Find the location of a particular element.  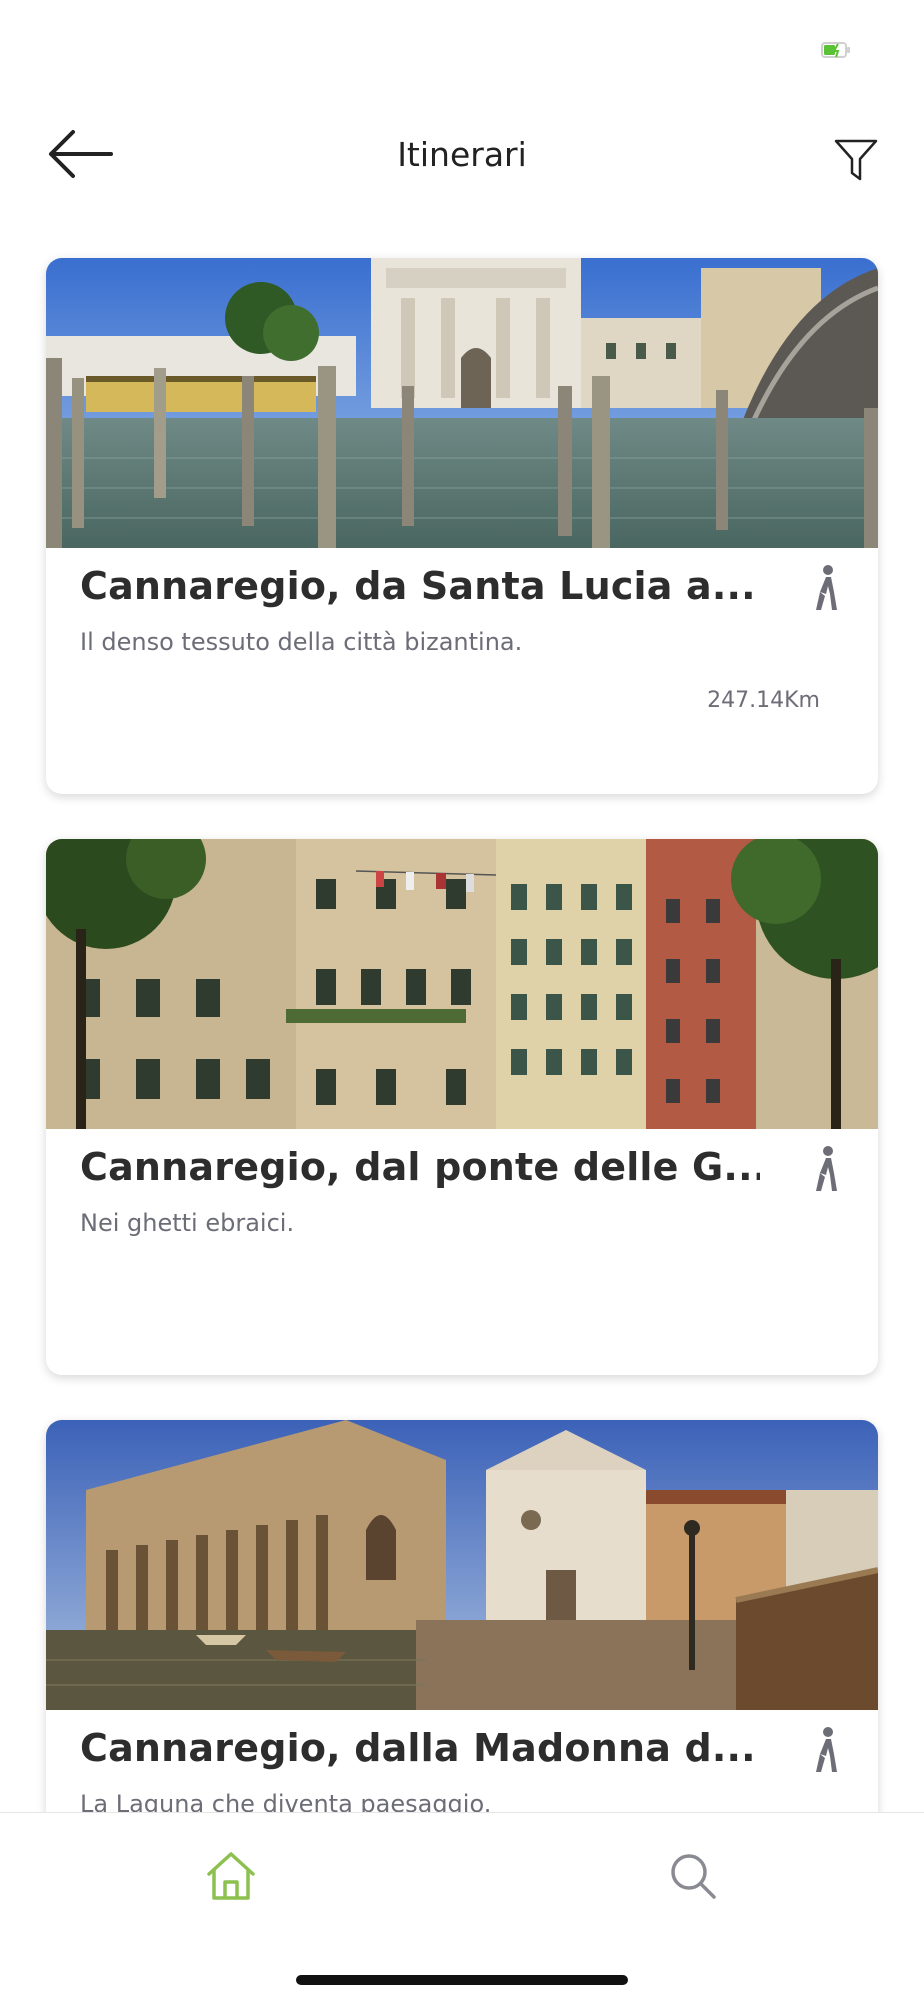

itinerary-image-madonna is located at coordinates (462, 1565).